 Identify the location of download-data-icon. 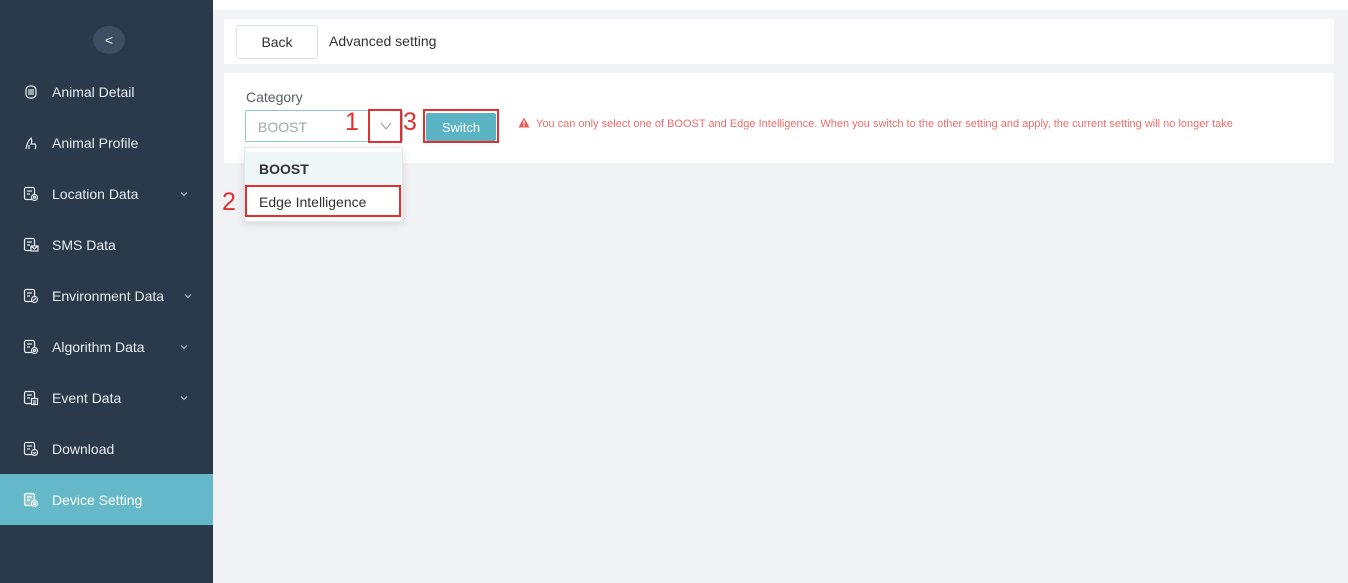
(31, 449).